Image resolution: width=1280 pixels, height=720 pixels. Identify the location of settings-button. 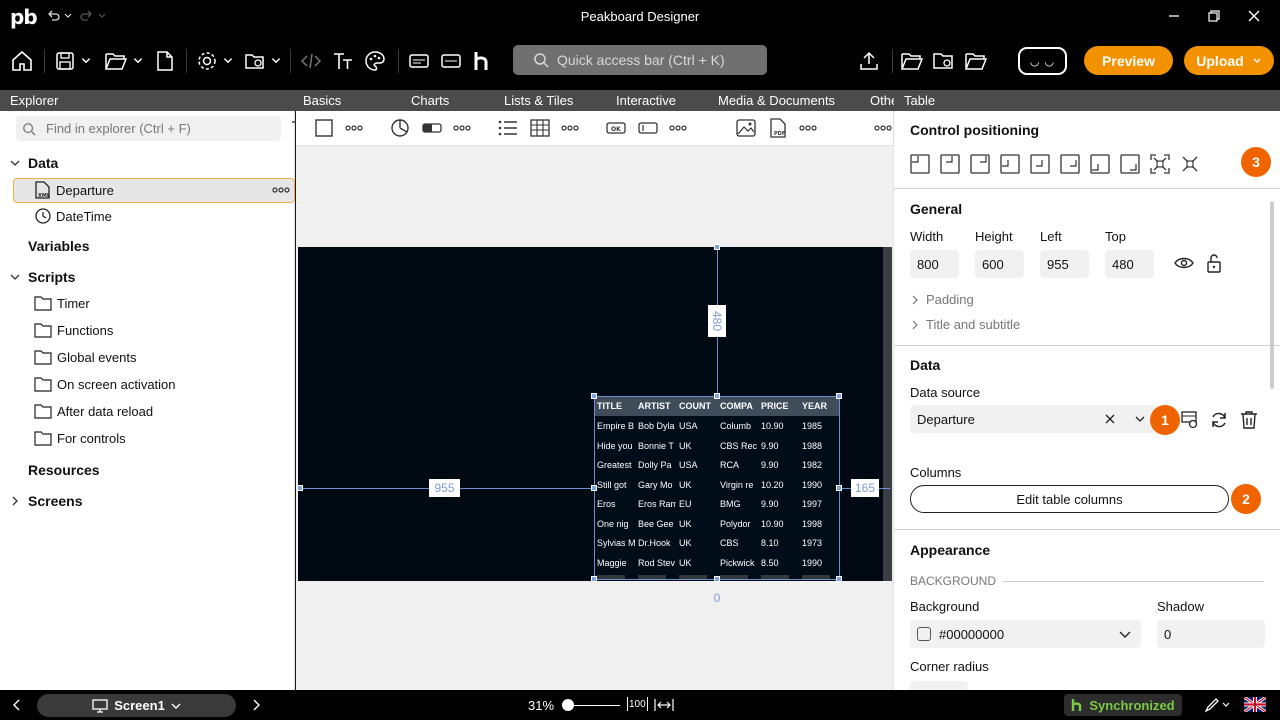
(215, 61).